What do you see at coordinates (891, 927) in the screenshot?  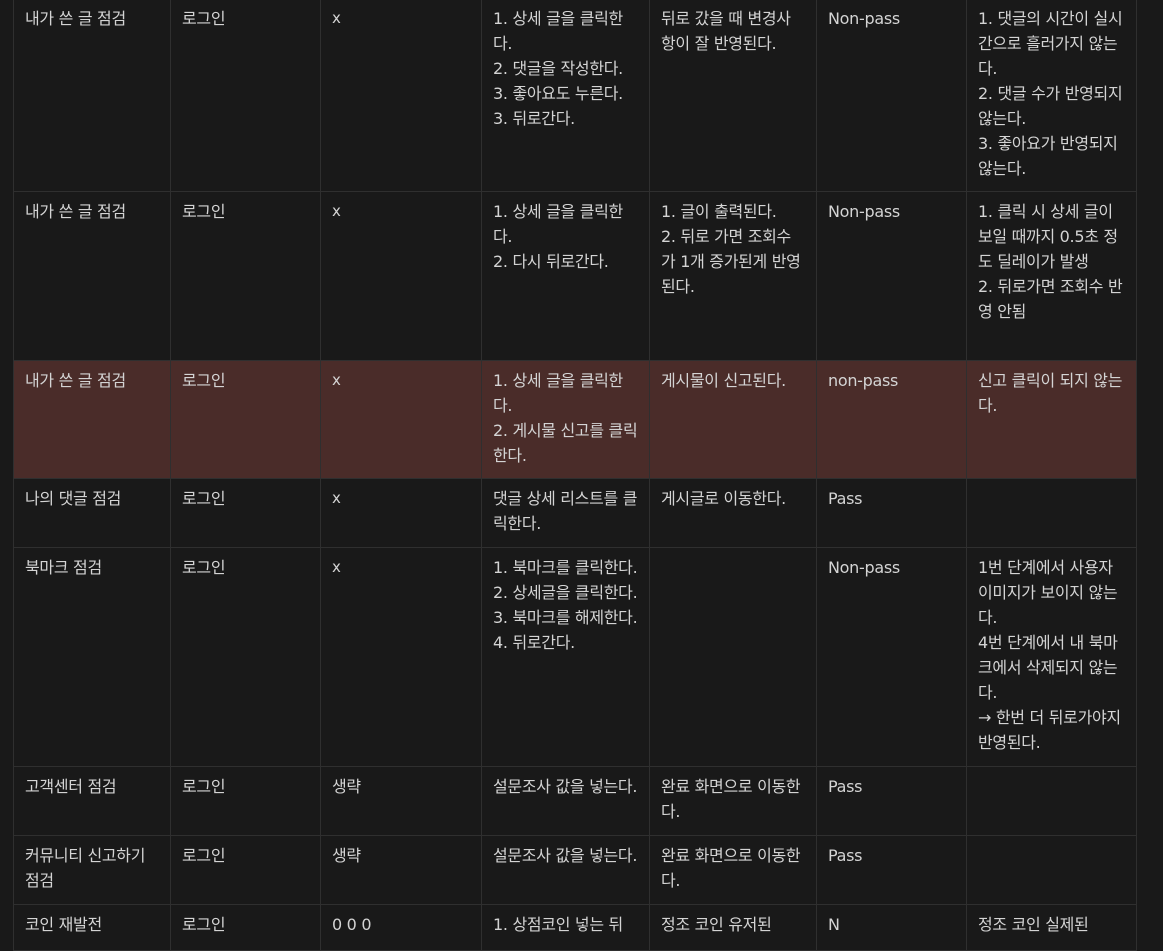 I see `result-cell: N` at bounding box center [891, 927].